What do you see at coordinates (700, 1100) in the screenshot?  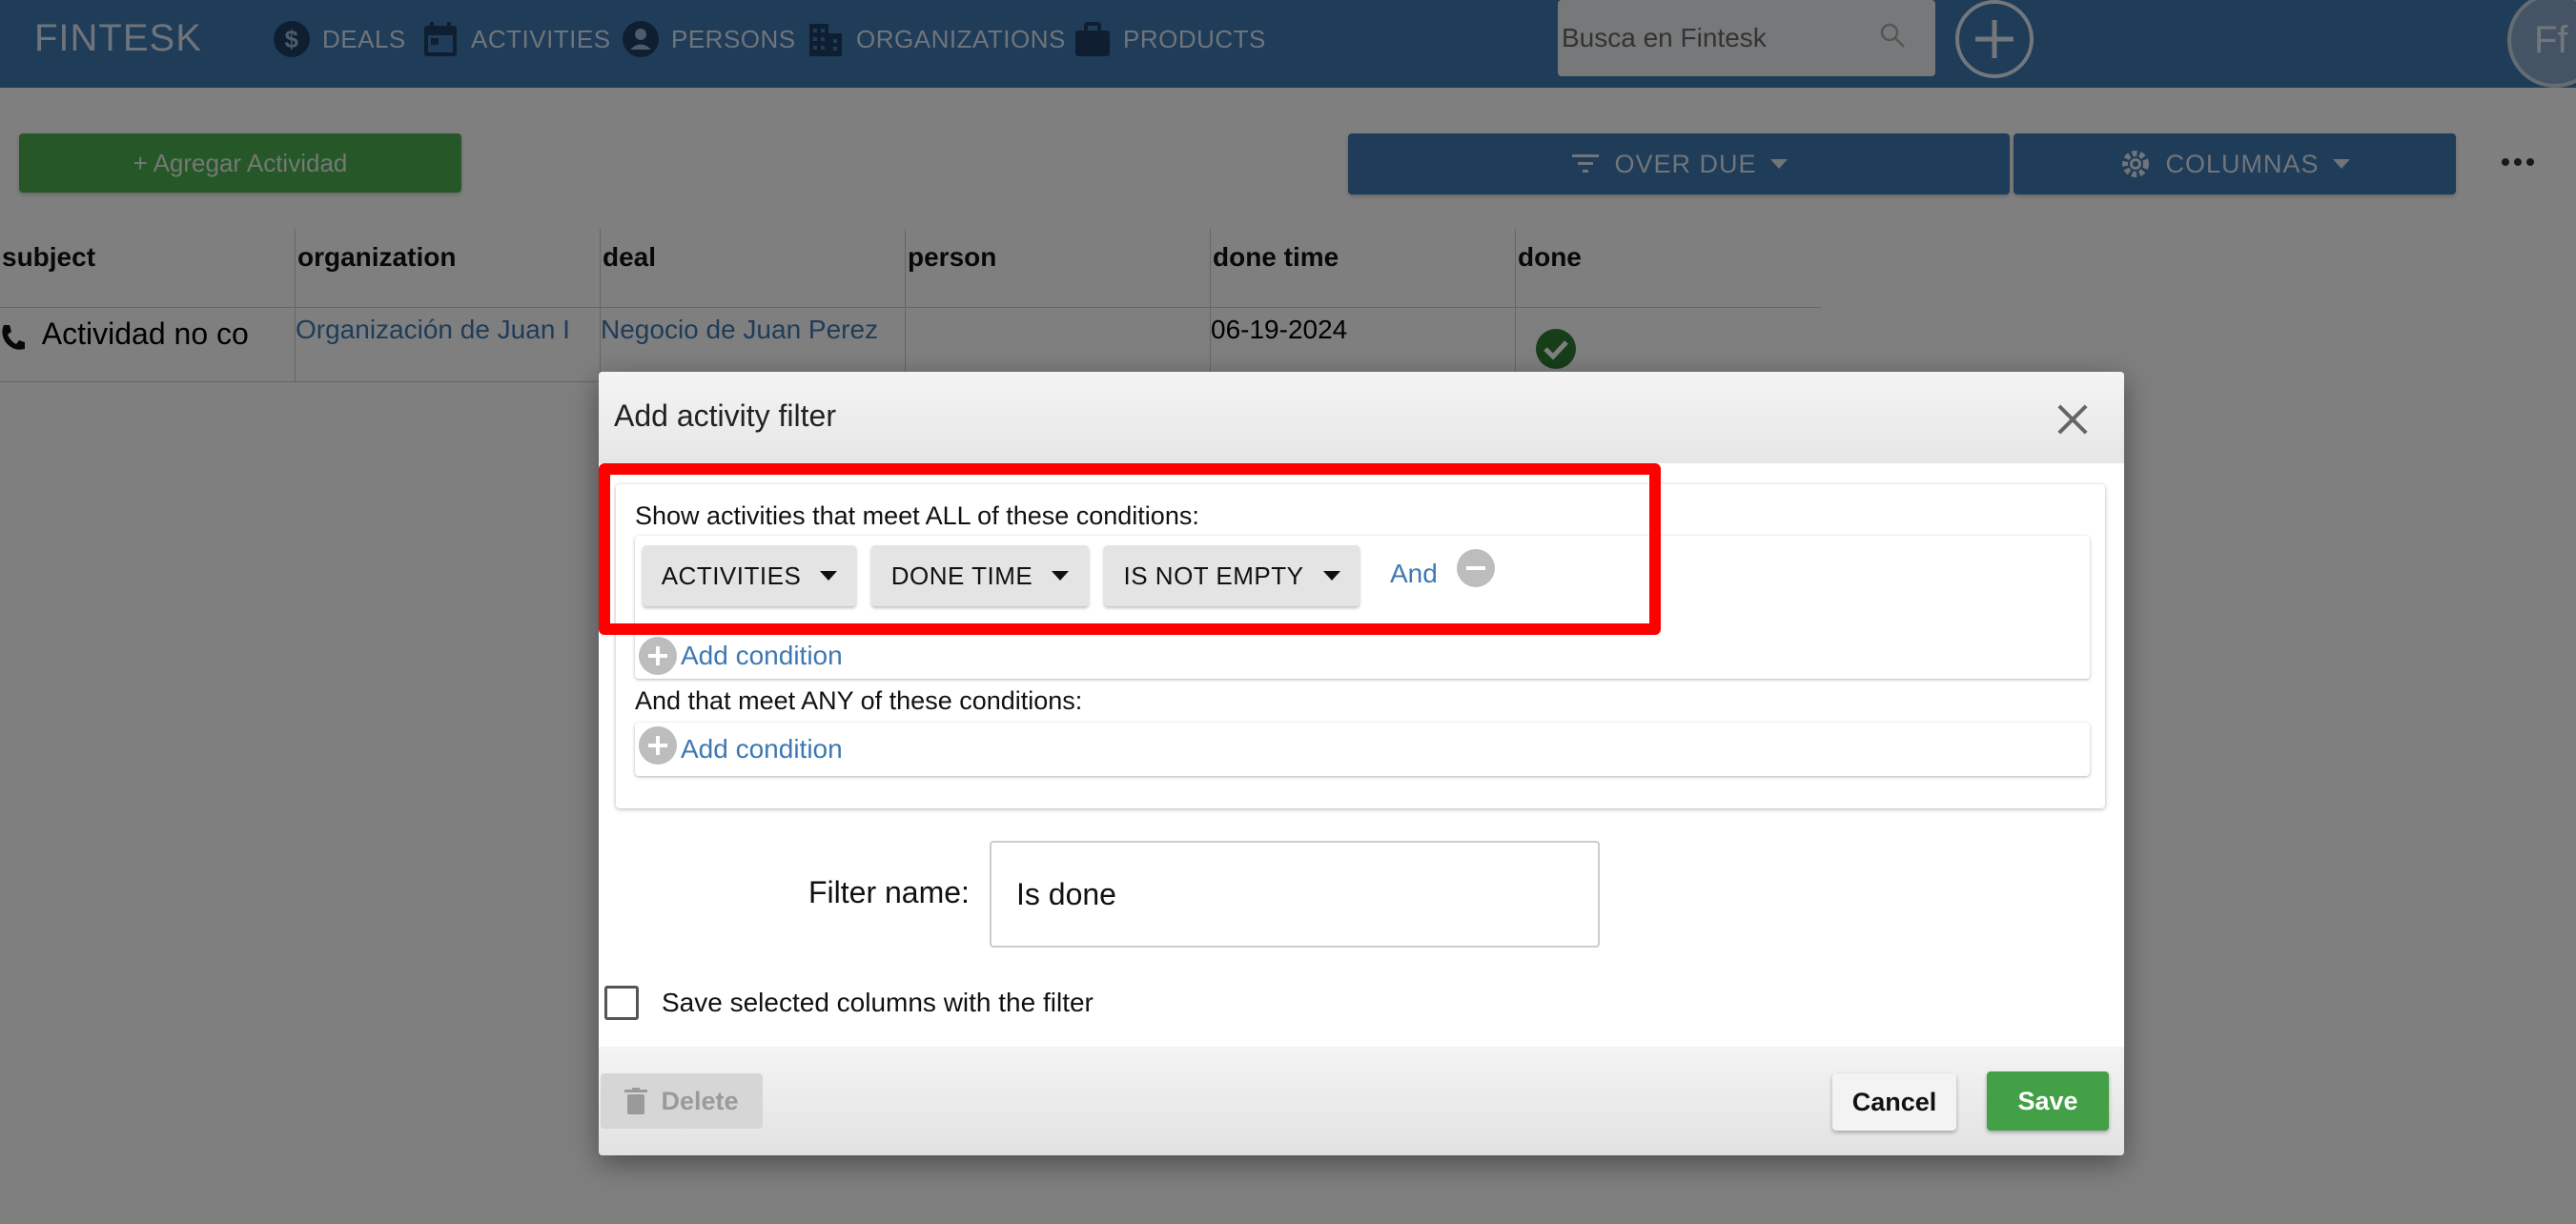 I see `delete-label: Delete` at bounding box center [700, 1100].